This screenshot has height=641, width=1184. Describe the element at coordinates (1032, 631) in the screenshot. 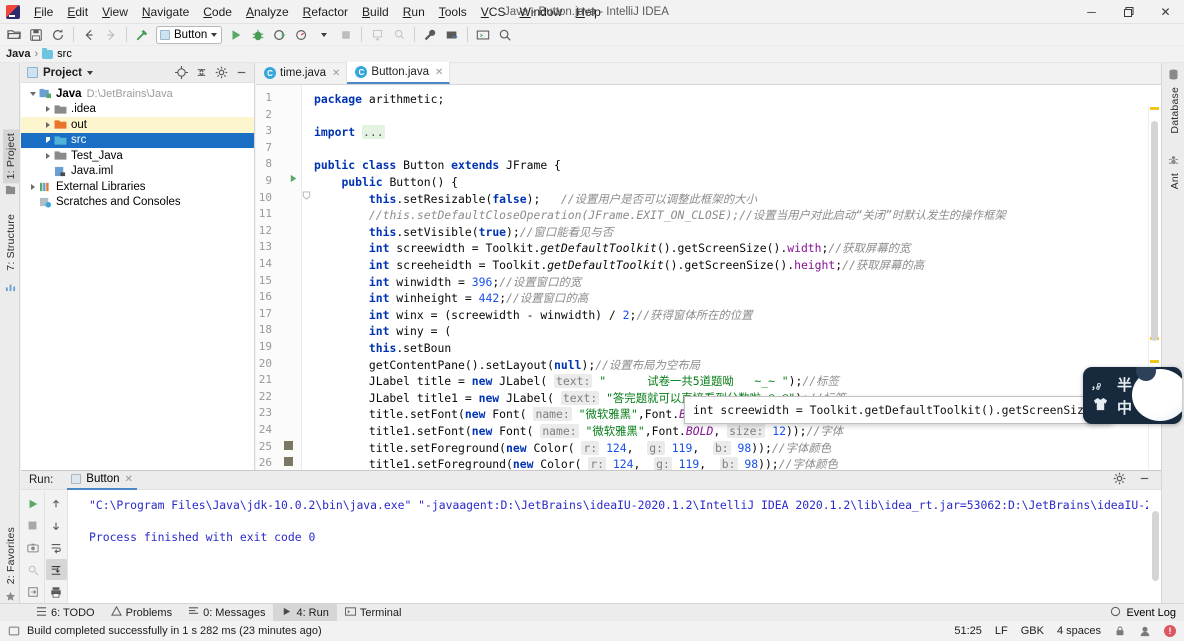

I see `file-encoding: GBK` at that location.